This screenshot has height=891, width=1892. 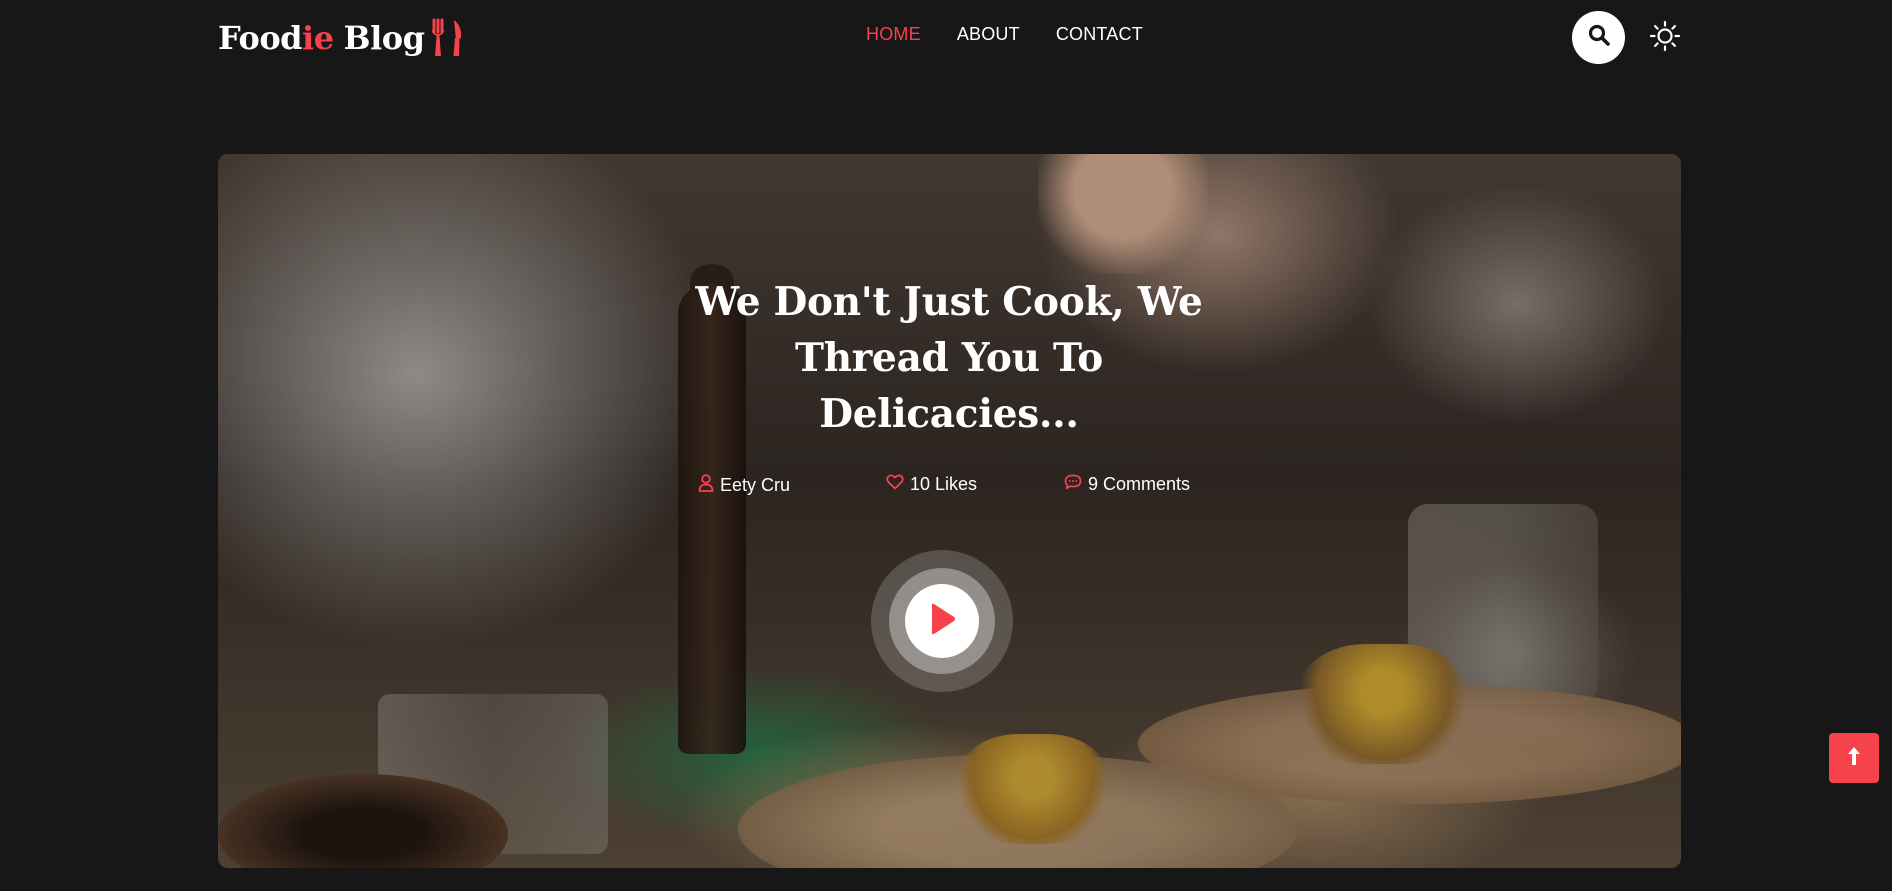 I want to click on video-play-control, so click(x=942, y=621).